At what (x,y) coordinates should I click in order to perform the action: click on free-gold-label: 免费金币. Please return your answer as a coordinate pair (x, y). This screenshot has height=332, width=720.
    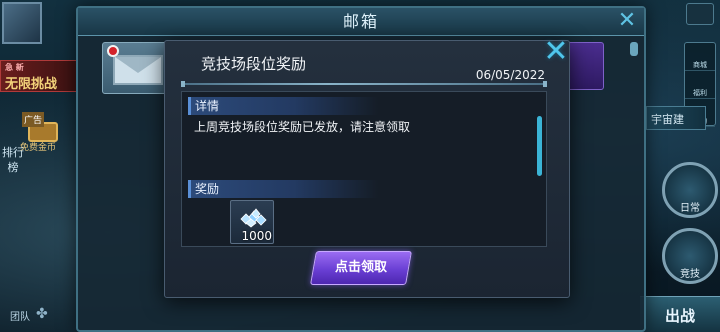
    Looking at the image, I should click on (38, 148).